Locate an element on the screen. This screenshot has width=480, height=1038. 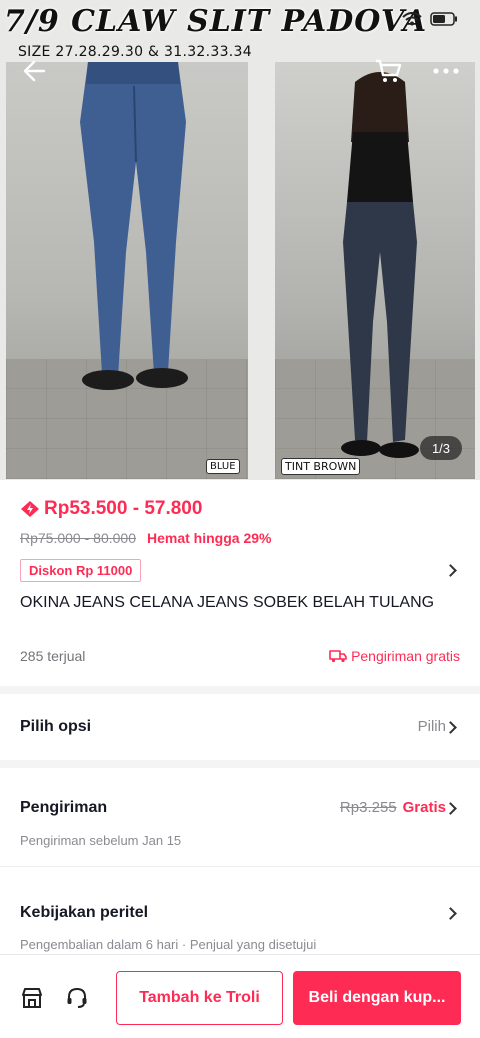
add-to-cart-button: Tambah ke Troli is located at coordinates (199, 998).